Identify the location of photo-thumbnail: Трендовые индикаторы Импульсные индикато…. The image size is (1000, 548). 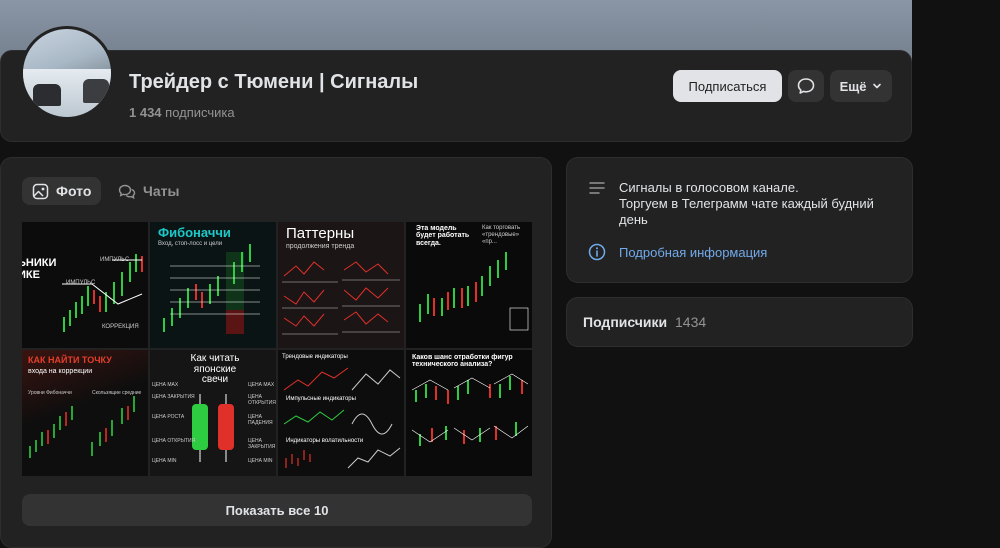
(341, 413).